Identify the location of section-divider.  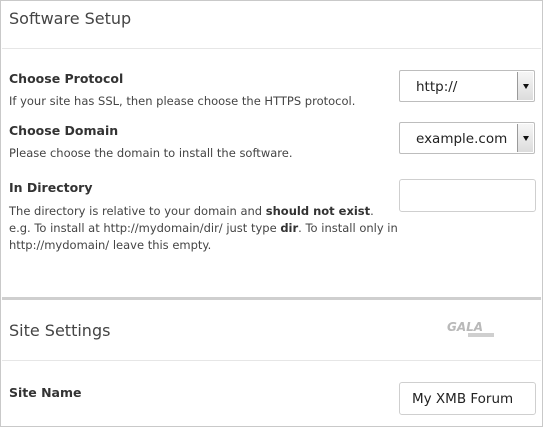
(271, 298).